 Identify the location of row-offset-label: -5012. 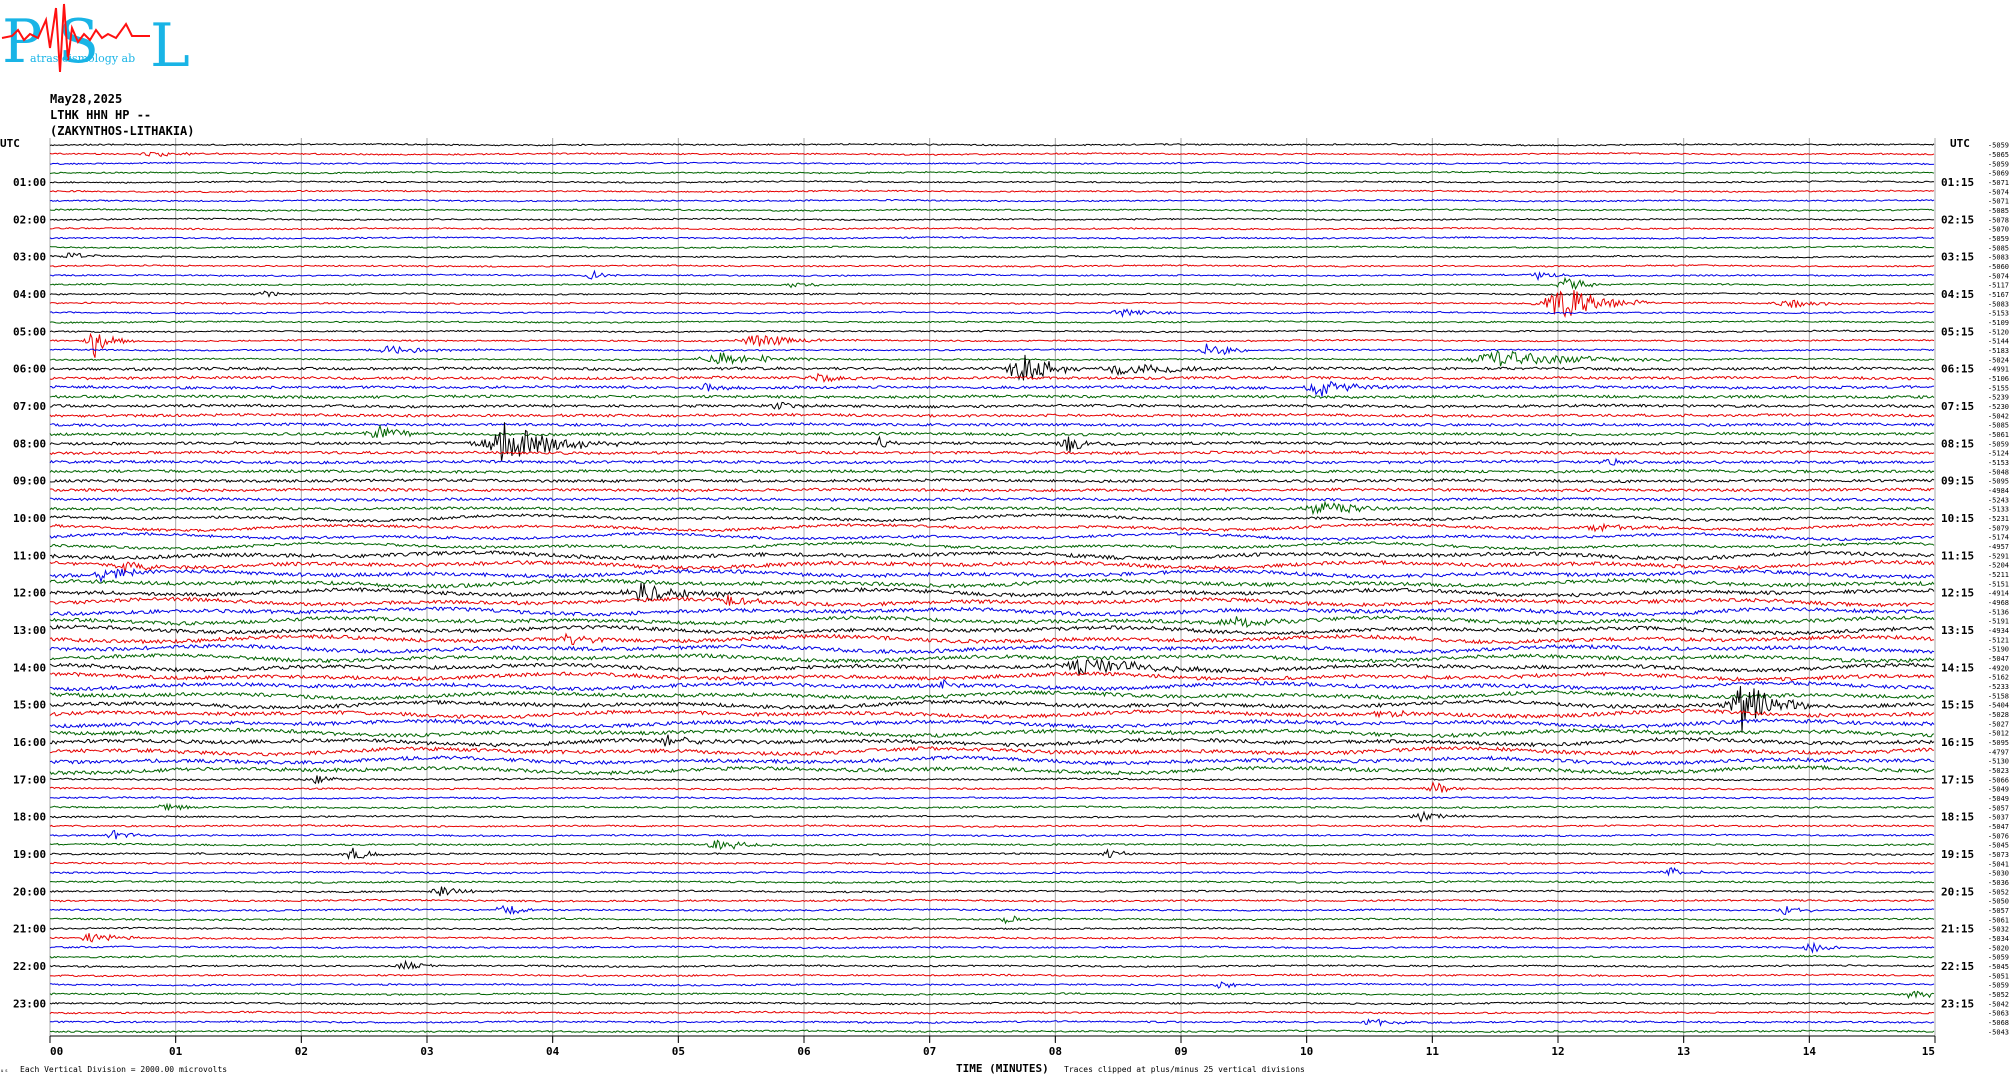
(1998, 734).